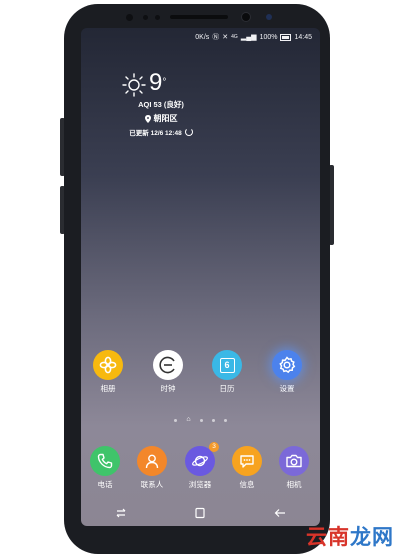 Image resolution: width=400 pixels, height=560 pixels. I want to click on air-quality: AQI 53 (良好), so click(161, 104).